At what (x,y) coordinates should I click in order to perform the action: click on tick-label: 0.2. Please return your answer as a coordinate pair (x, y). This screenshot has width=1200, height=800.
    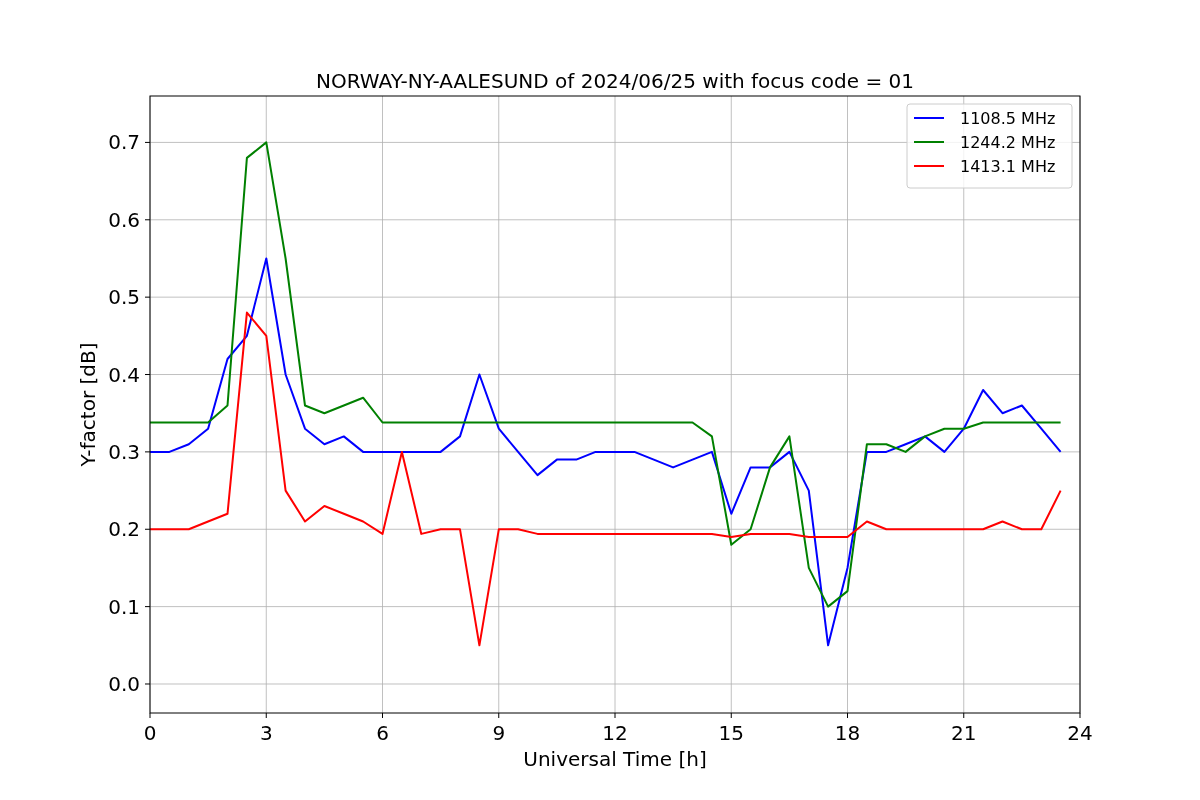
    Looking at the image, I should click on (124, 529).